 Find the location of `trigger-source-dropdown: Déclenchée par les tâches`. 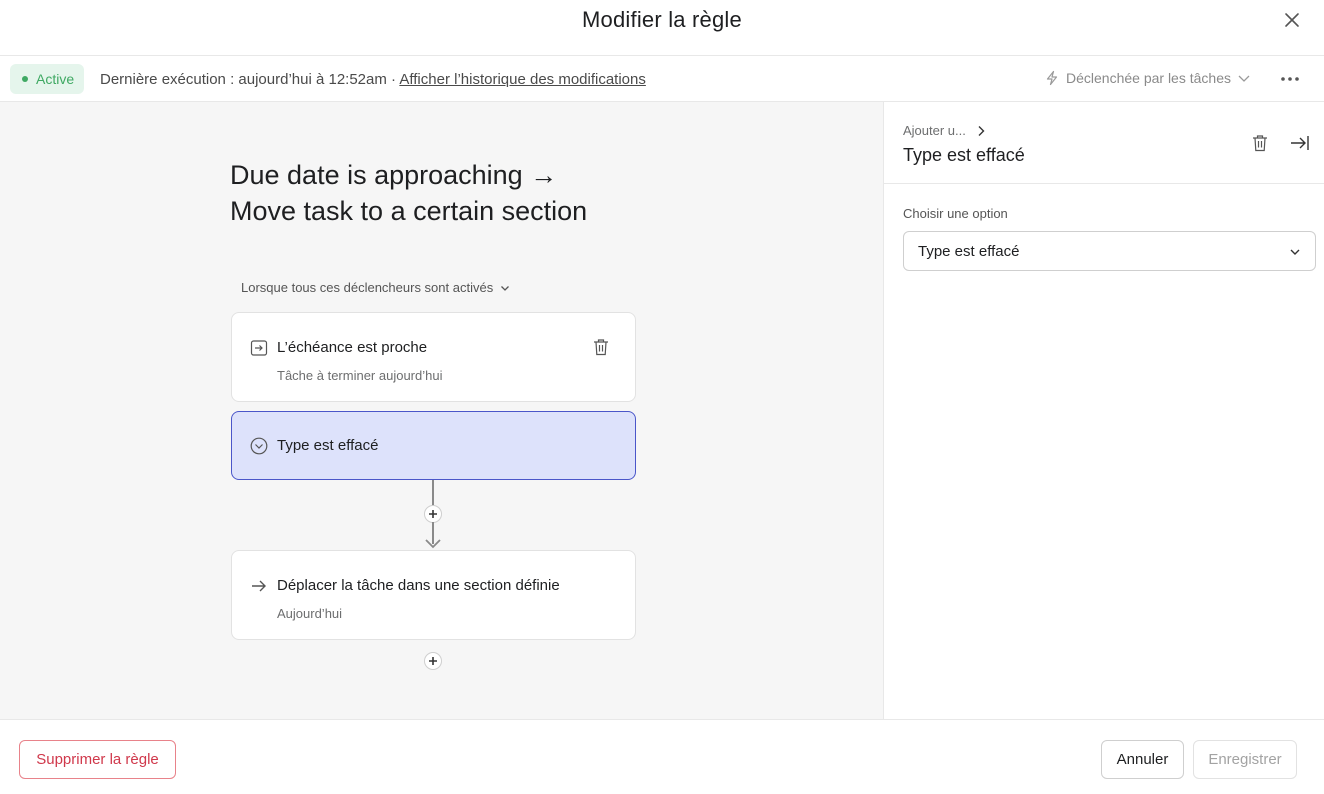

trigger-source-dropdown: Déclenchée par les tâches is located at coordinates (1147, 78).